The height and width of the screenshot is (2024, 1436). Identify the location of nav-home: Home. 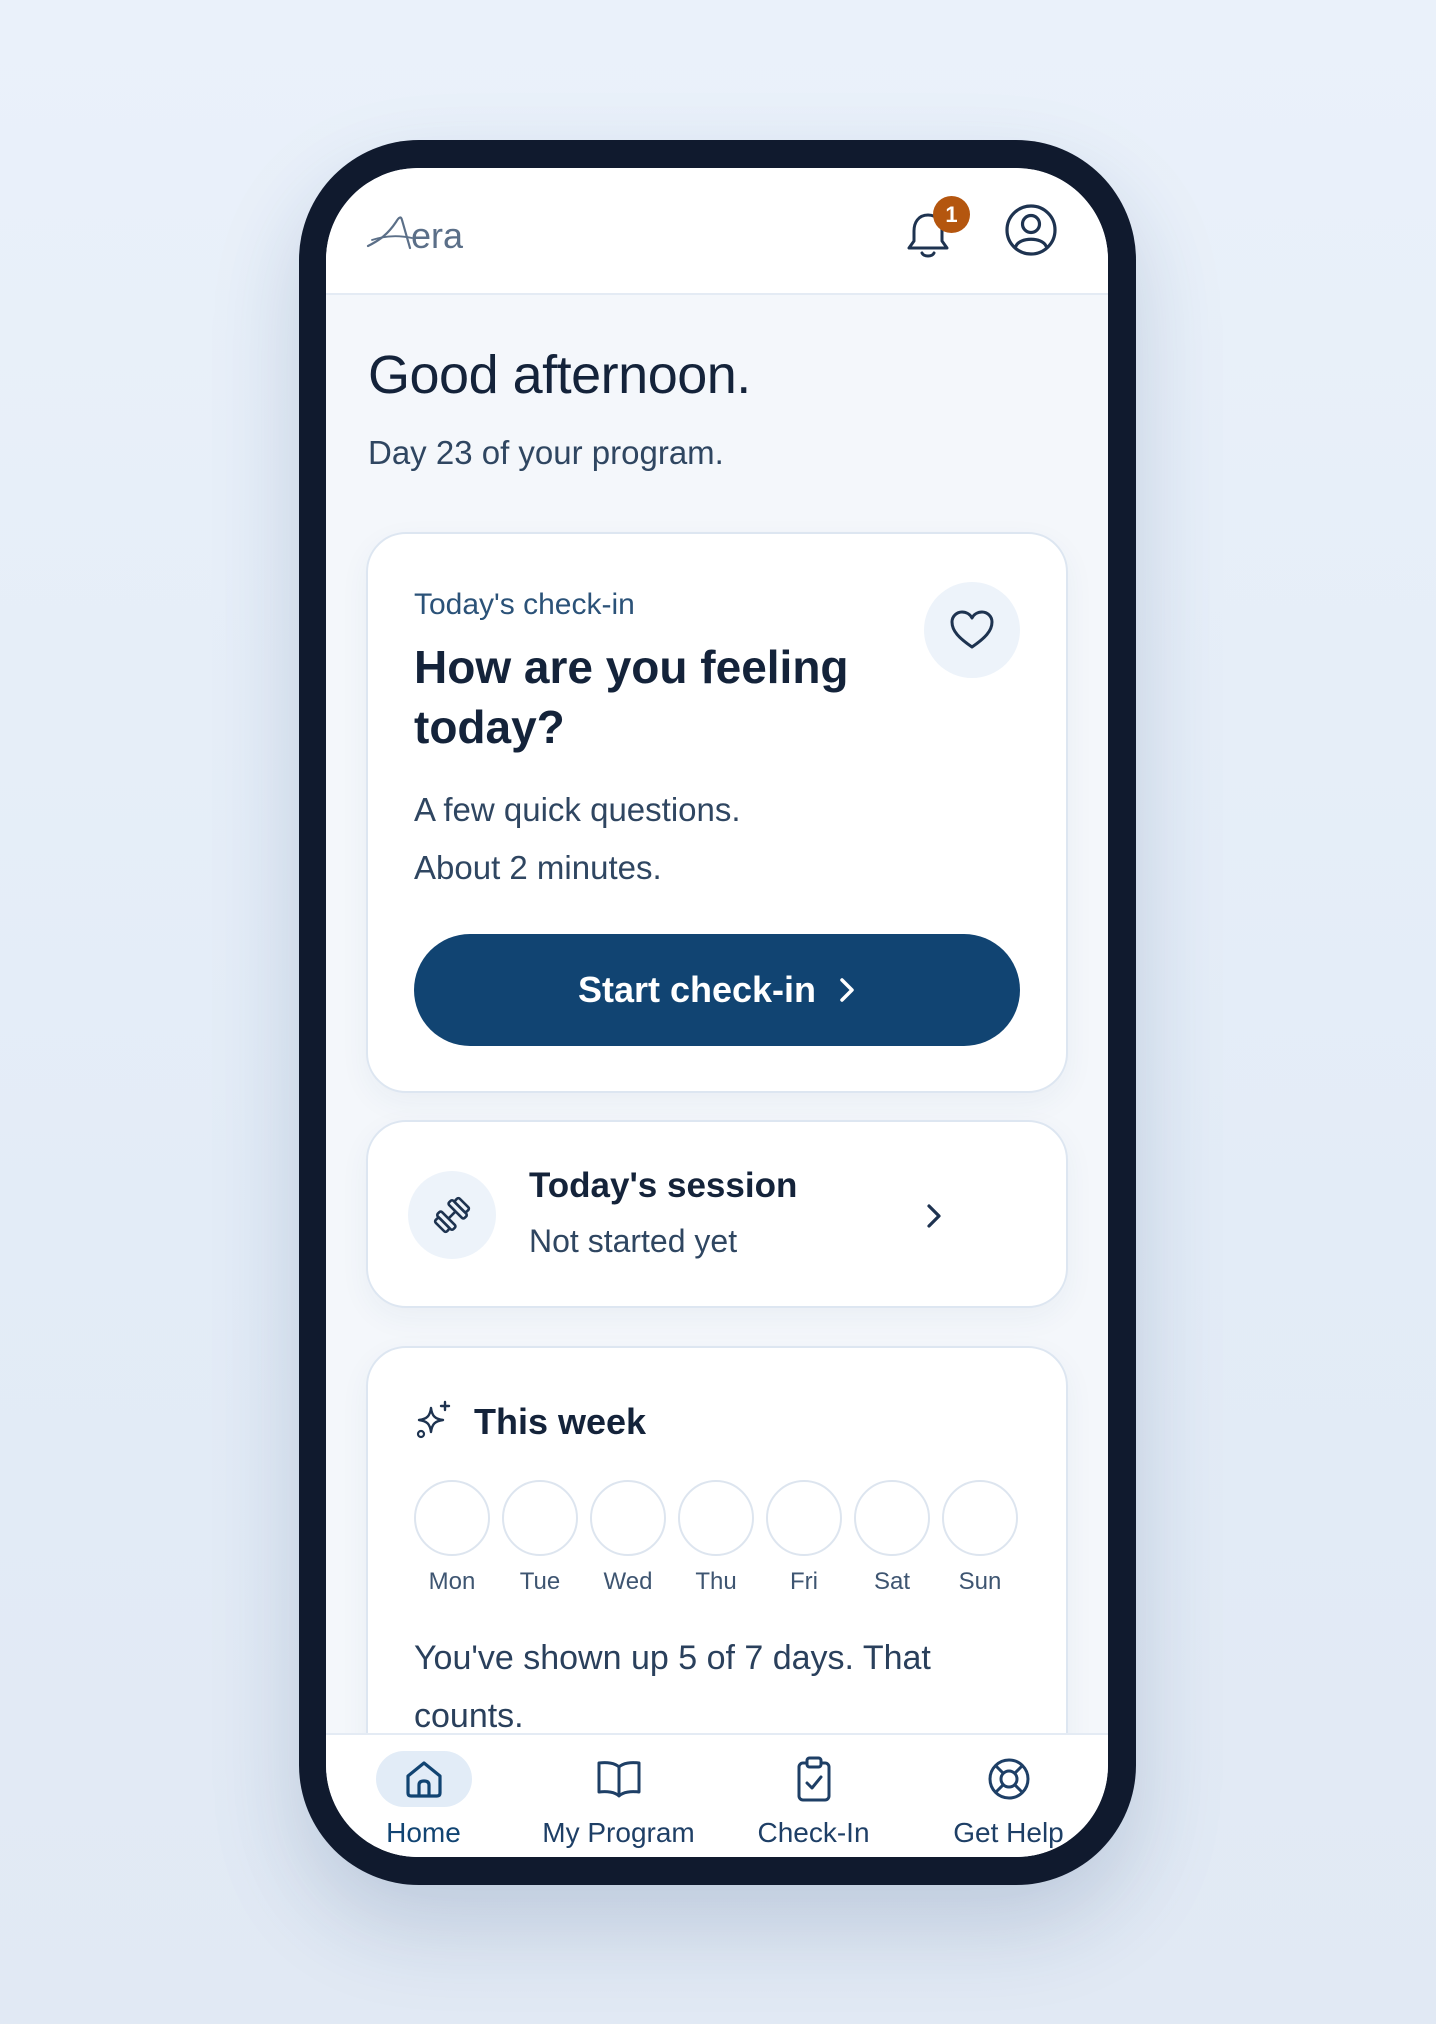
(423, 1796).